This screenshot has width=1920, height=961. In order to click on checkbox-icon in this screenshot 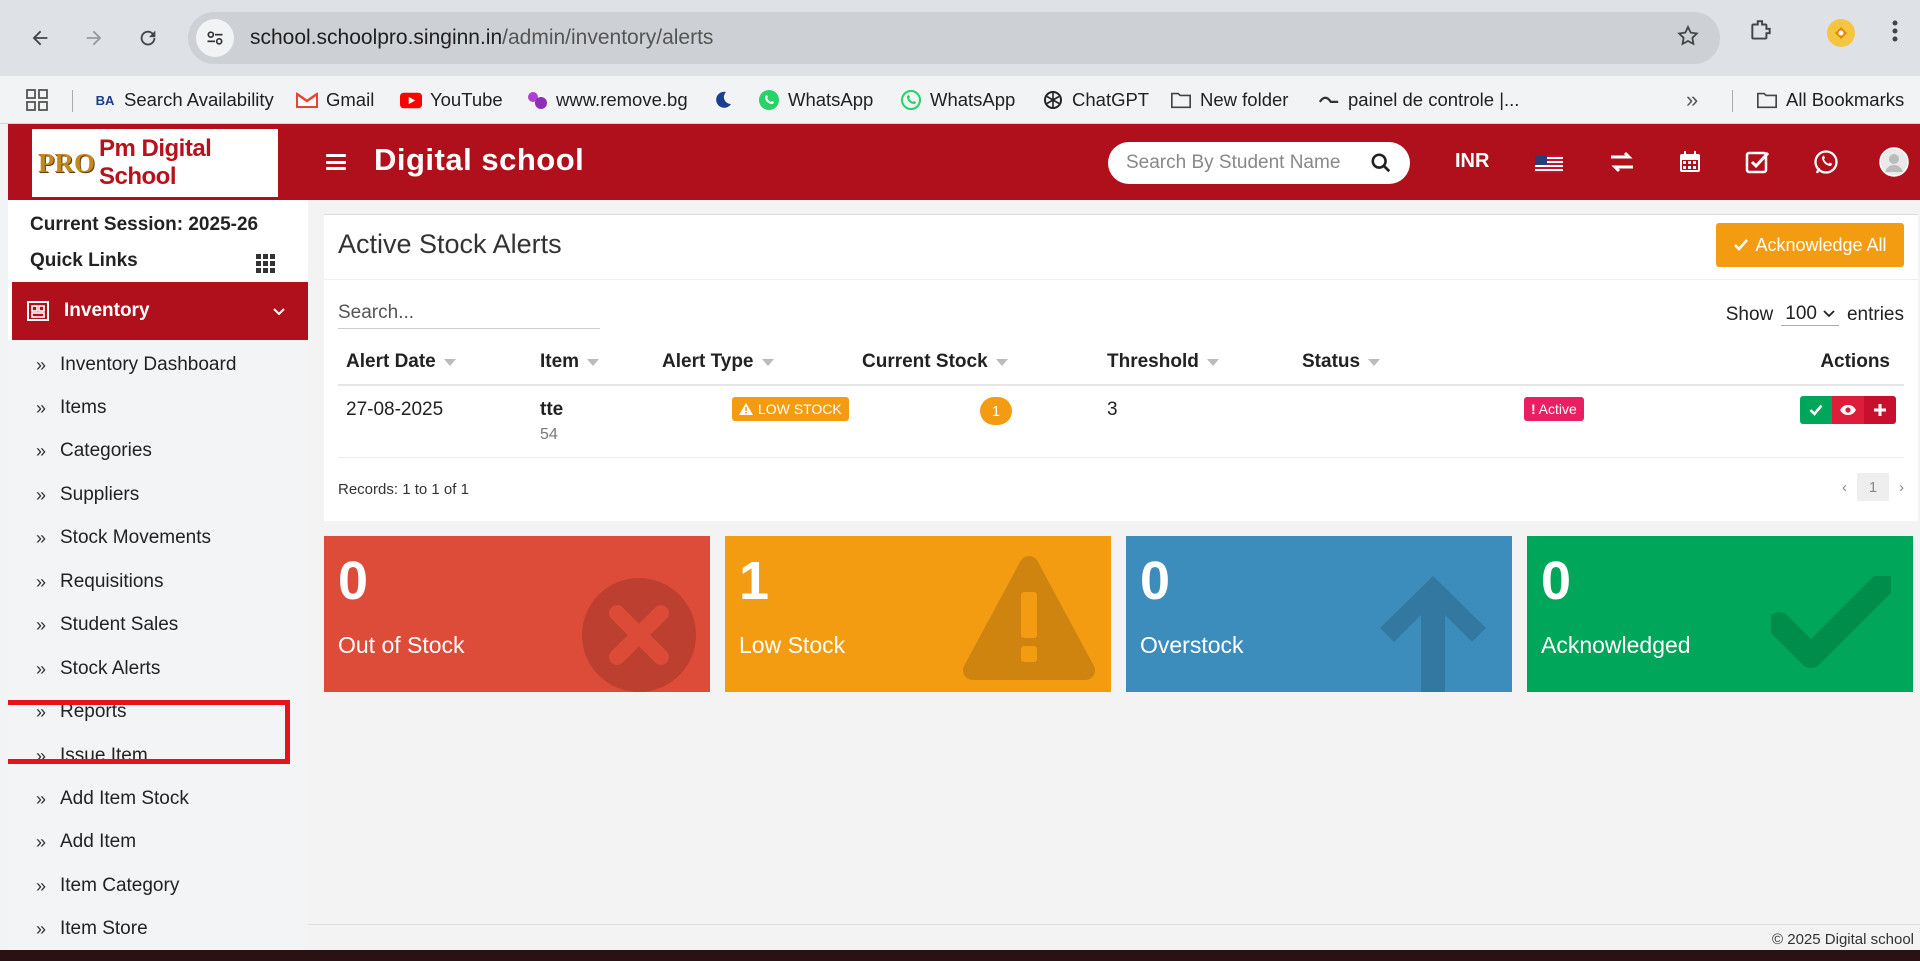, I will do `click(1758, 162)`.